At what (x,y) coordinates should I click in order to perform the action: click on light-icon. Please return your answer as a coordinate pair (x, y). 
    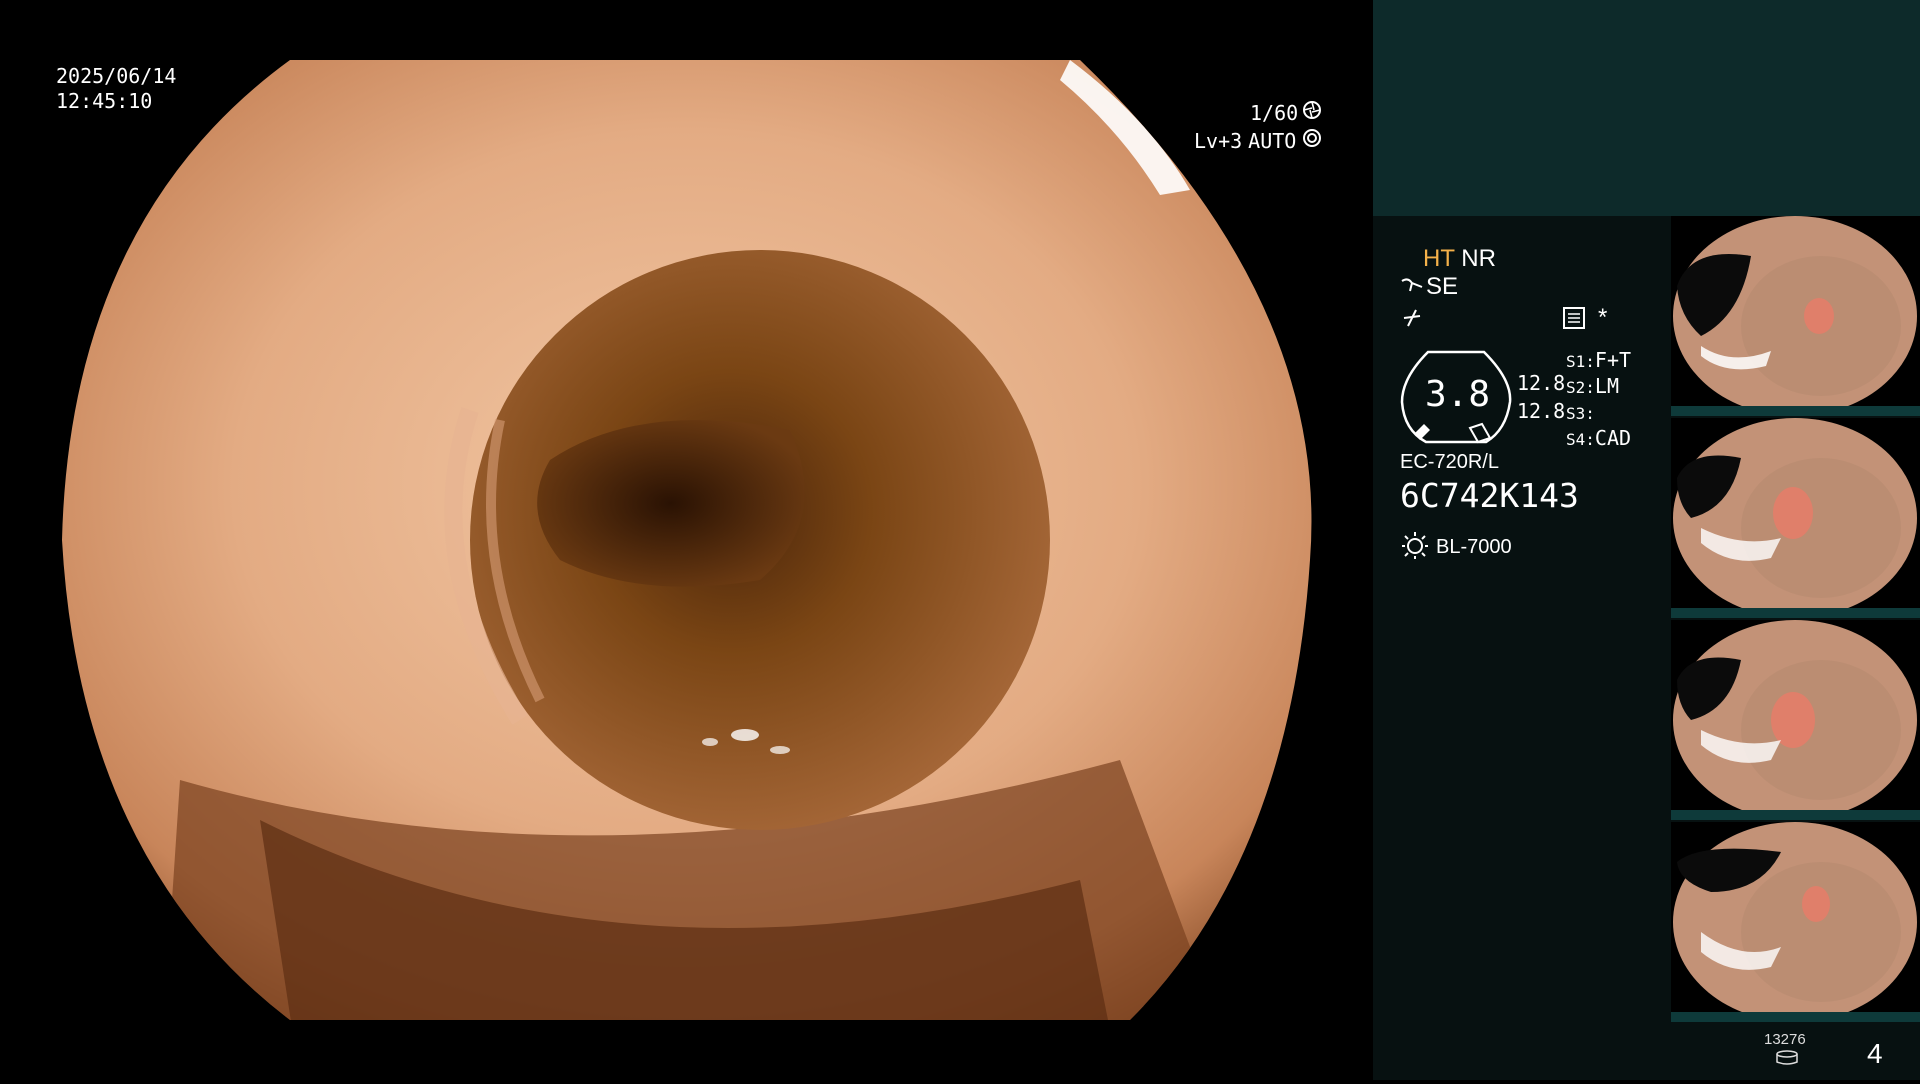
    Looking at the image, I should click on (1415, 547).